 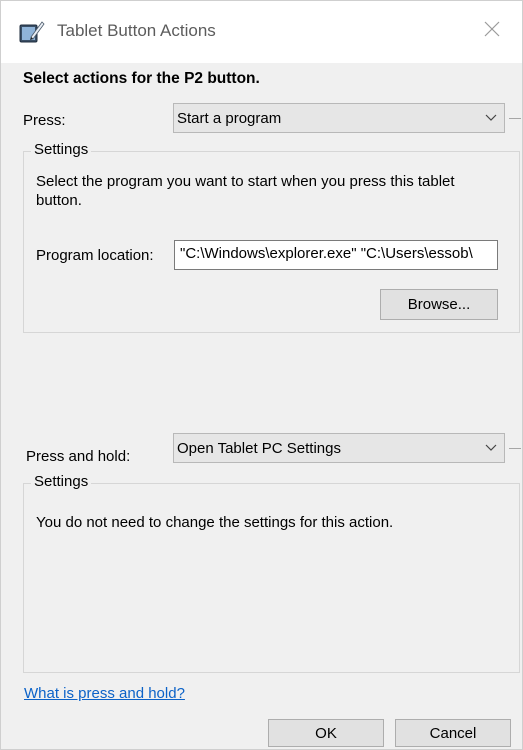 What do you see at coordinates (229, 118) in the screenshot?
I see `press-action-value: Start a program` at bounding box center [229, 118].